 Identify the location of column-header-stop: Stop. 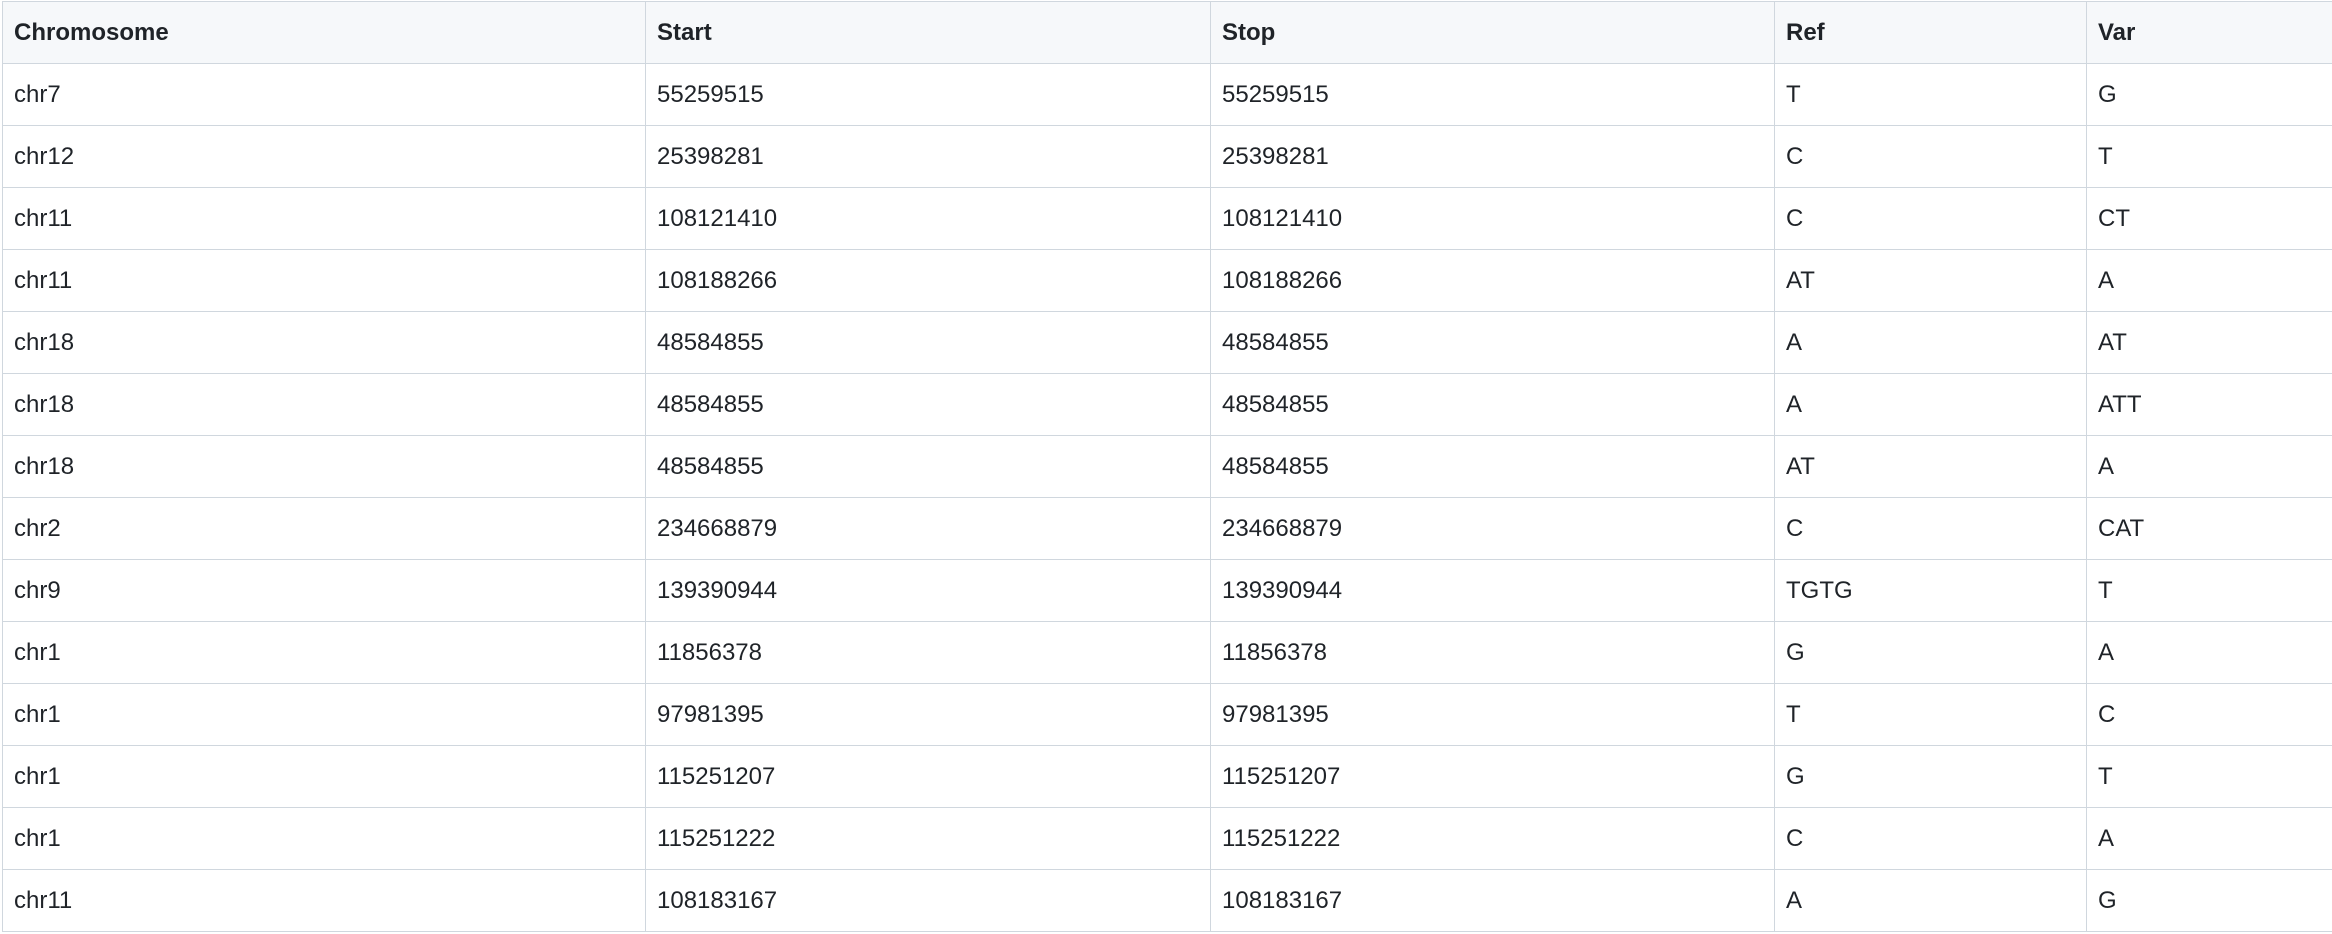
(1492, 32).